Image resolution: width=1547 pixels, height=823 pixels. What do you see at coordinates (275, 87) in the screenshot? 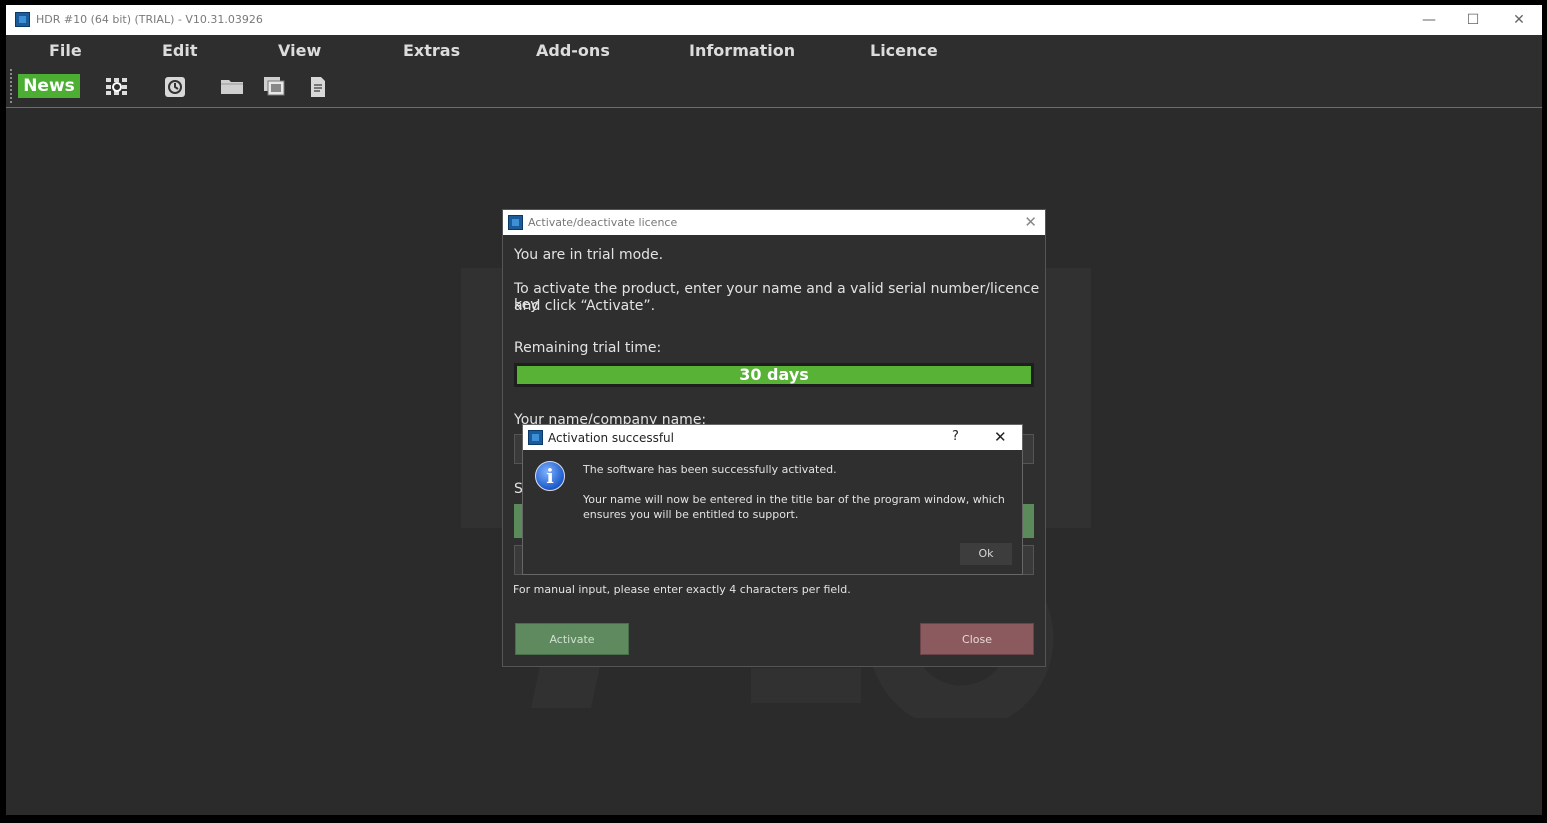
I see `gallery-icon` at bounding box center [275, 87].